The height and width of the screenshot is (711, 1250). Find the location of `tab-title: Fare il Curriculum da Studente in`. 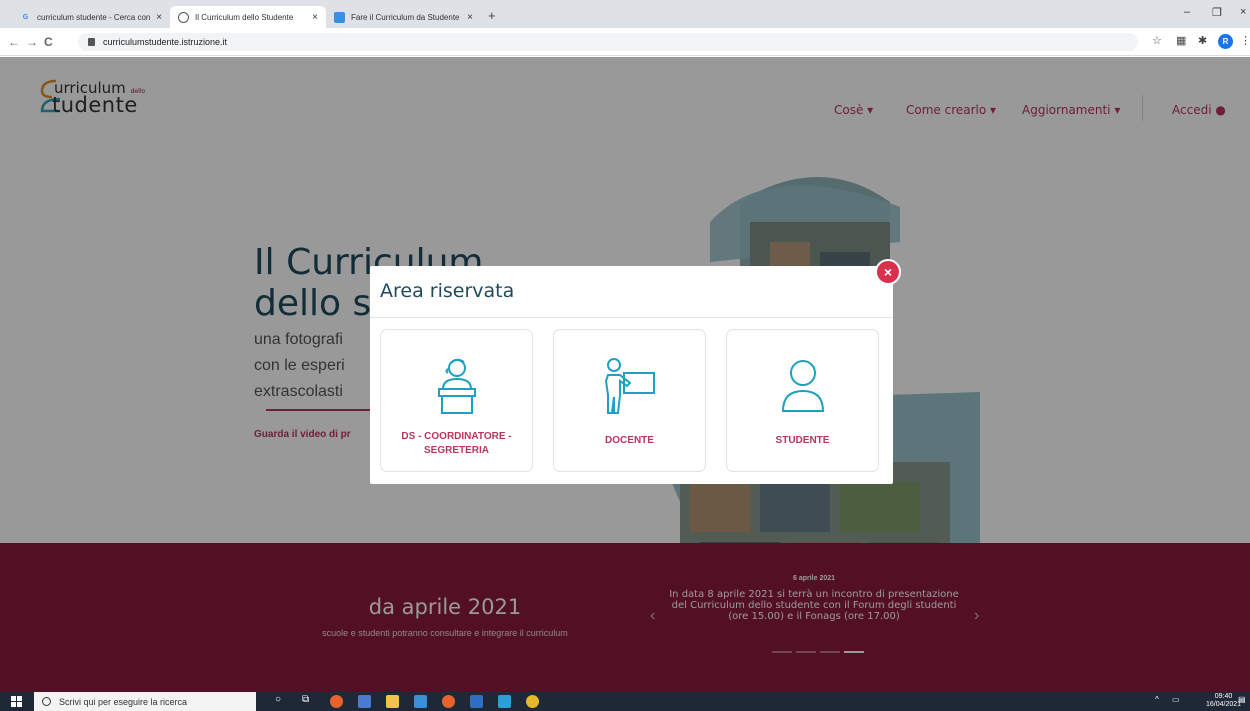

tab-title: Fare il Curriculum da Studente in is located at coordinates (406, 17).